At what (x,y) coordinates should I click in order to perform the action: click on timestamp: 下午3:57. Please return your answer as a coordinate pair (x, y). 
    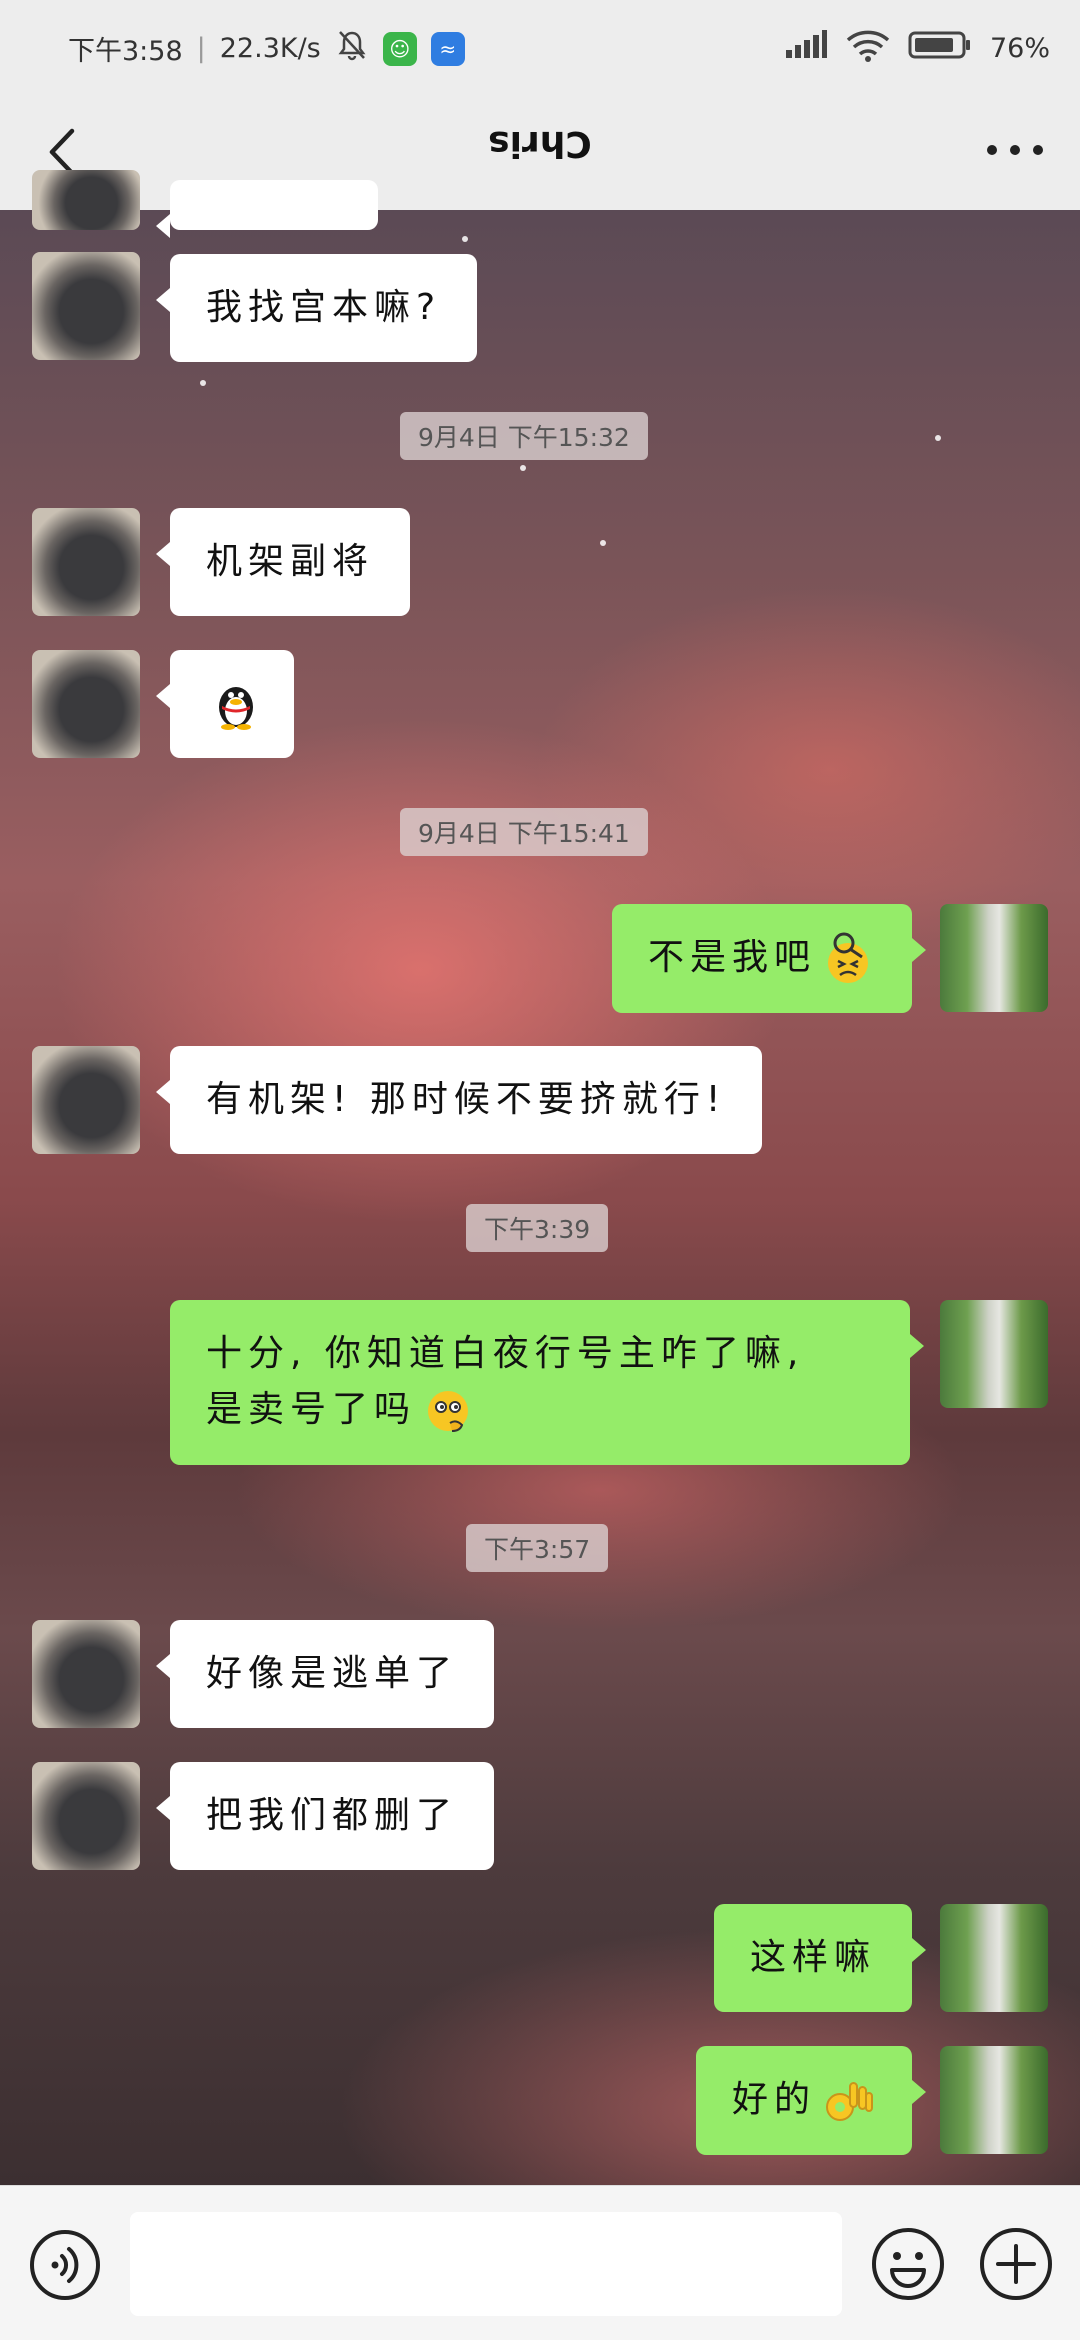
    Looking at the image, I should click on (537, 1548).